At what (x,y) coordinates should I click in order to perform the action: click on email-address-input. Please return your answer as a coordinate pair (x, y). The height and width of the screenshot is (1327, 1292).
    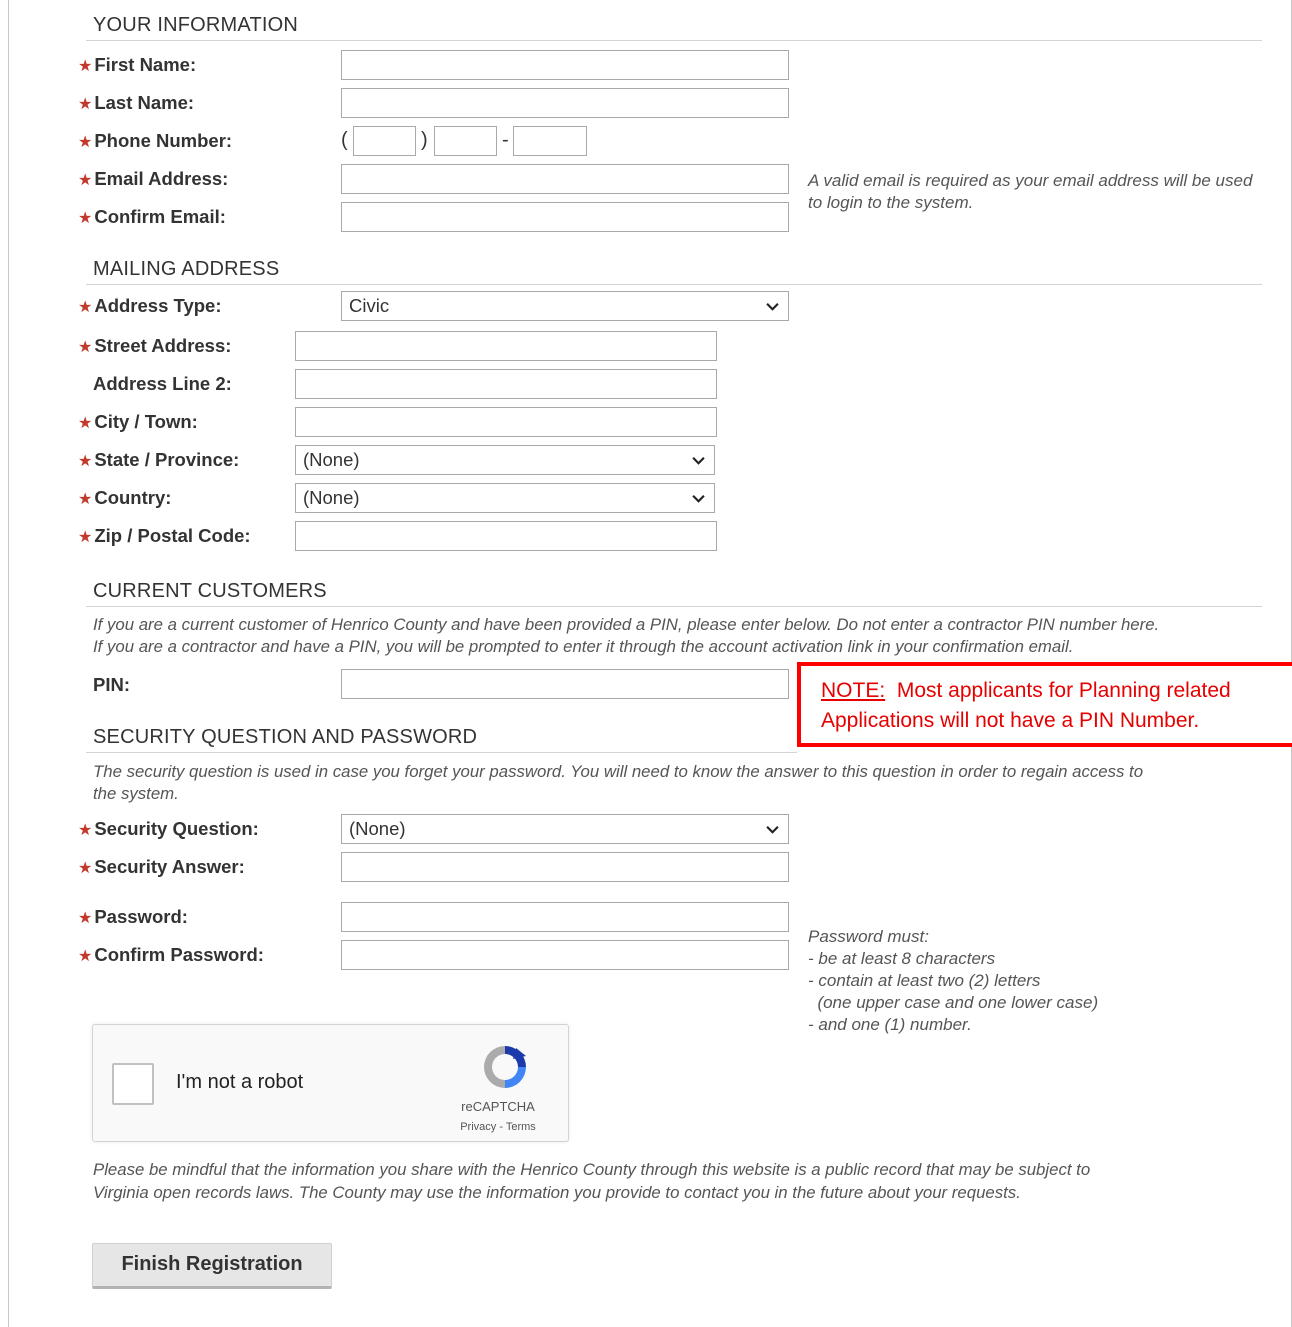
    Looking at the image, I should click on (565, 179).